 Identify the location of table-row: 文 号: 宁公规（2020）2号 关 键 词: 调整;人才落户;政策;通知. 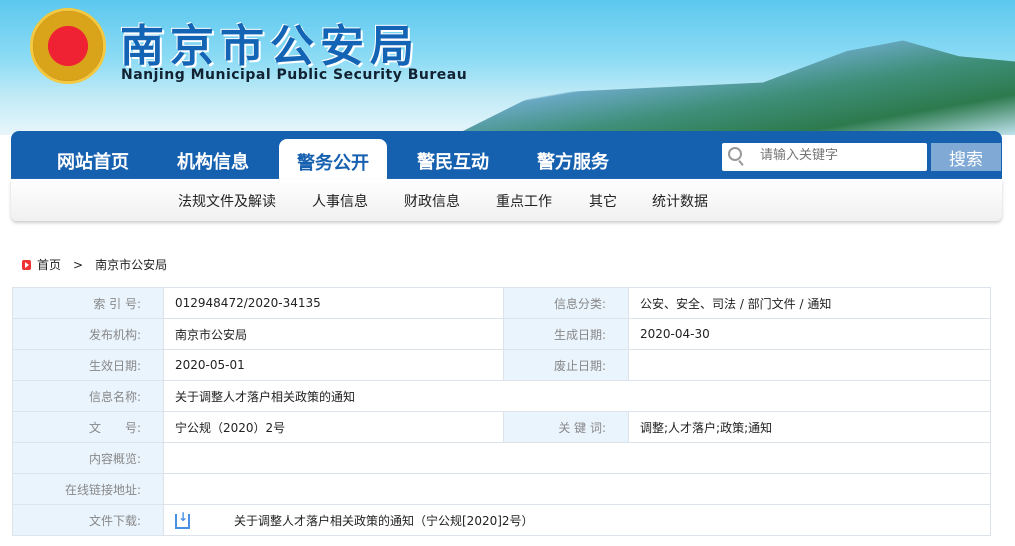
(501, 427).